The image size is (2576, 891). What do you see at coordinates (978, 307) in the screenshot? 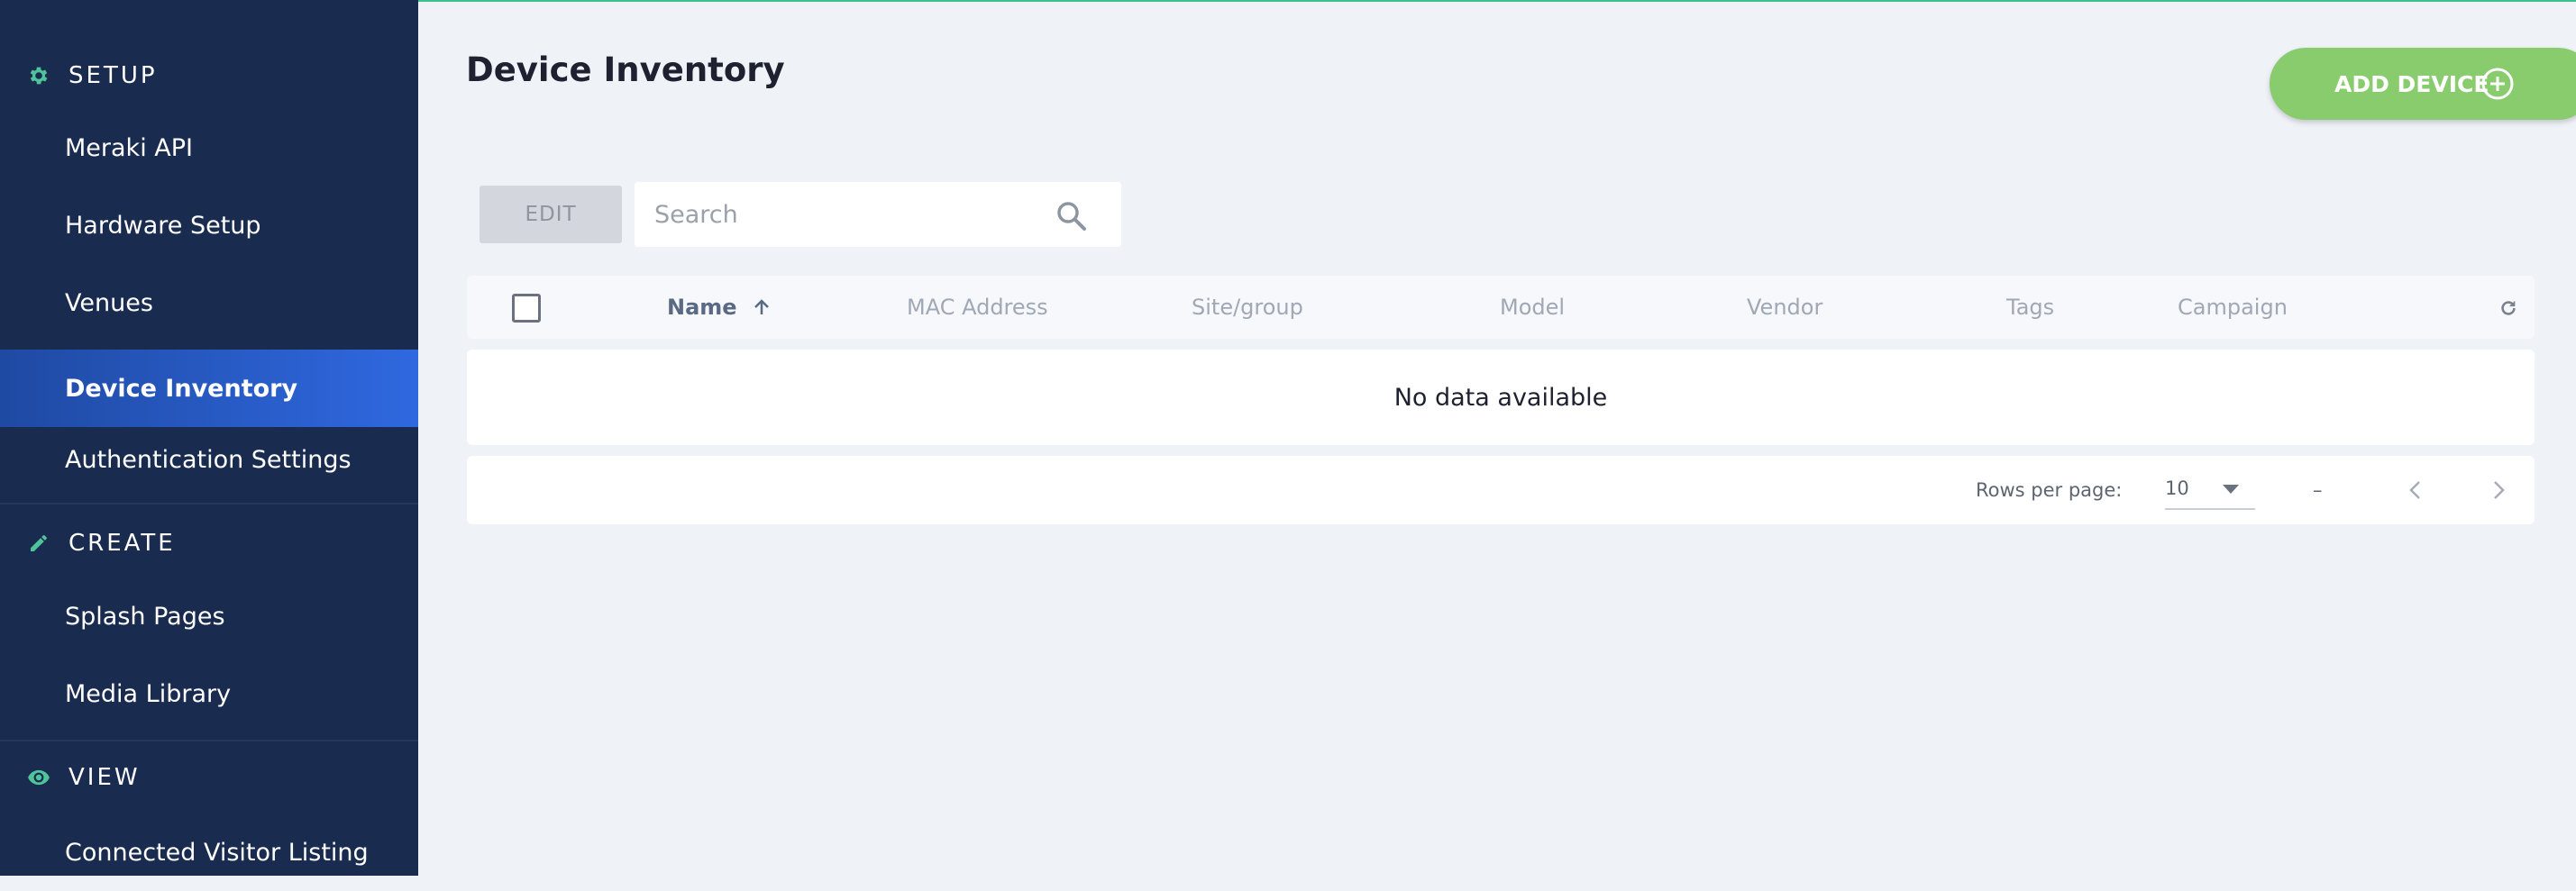
I see `column-header-mac-address: MAC Address` at bounding box center [978, 307].